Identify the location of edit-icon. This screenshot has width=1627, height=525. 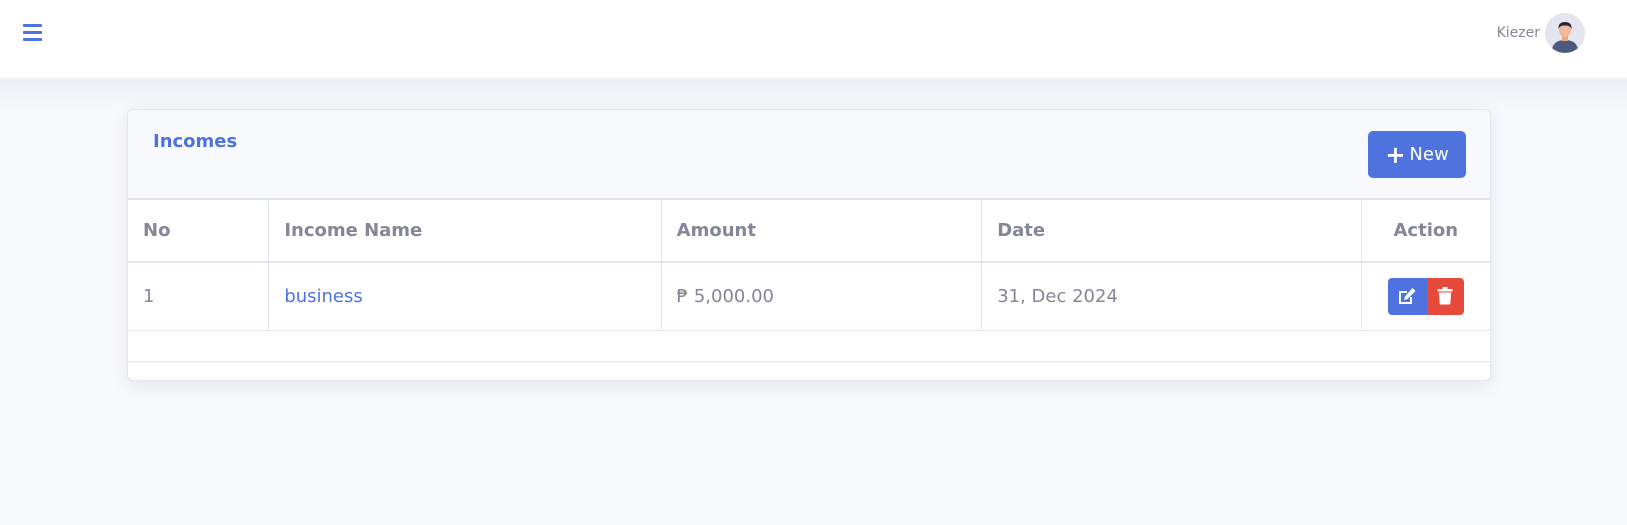
(1407, 296).